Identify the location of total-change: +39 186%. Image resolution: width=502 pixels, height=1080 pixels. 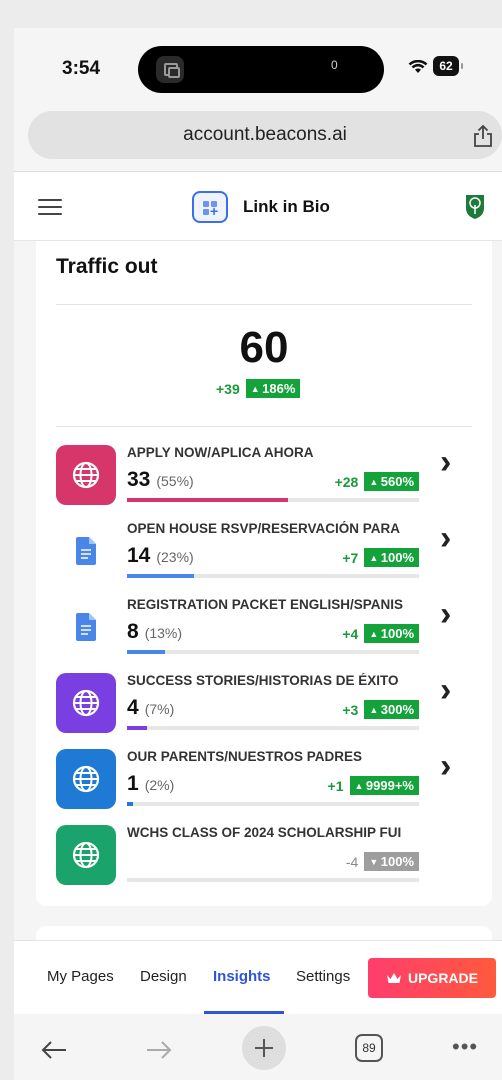
(258, 388).